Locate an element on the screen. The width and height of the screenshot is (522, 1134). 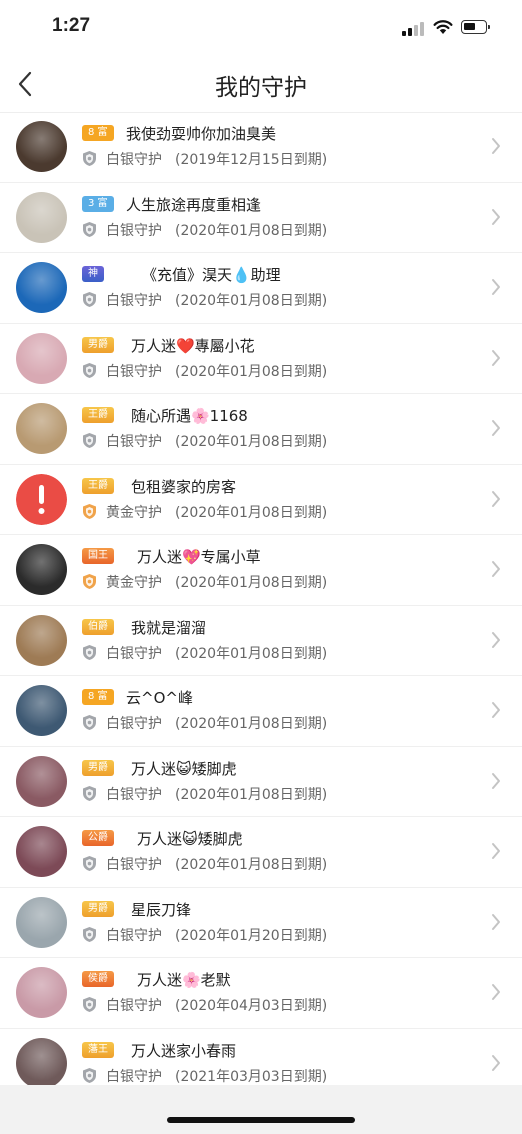
home-indicator is located at coordinates (261, 1120).